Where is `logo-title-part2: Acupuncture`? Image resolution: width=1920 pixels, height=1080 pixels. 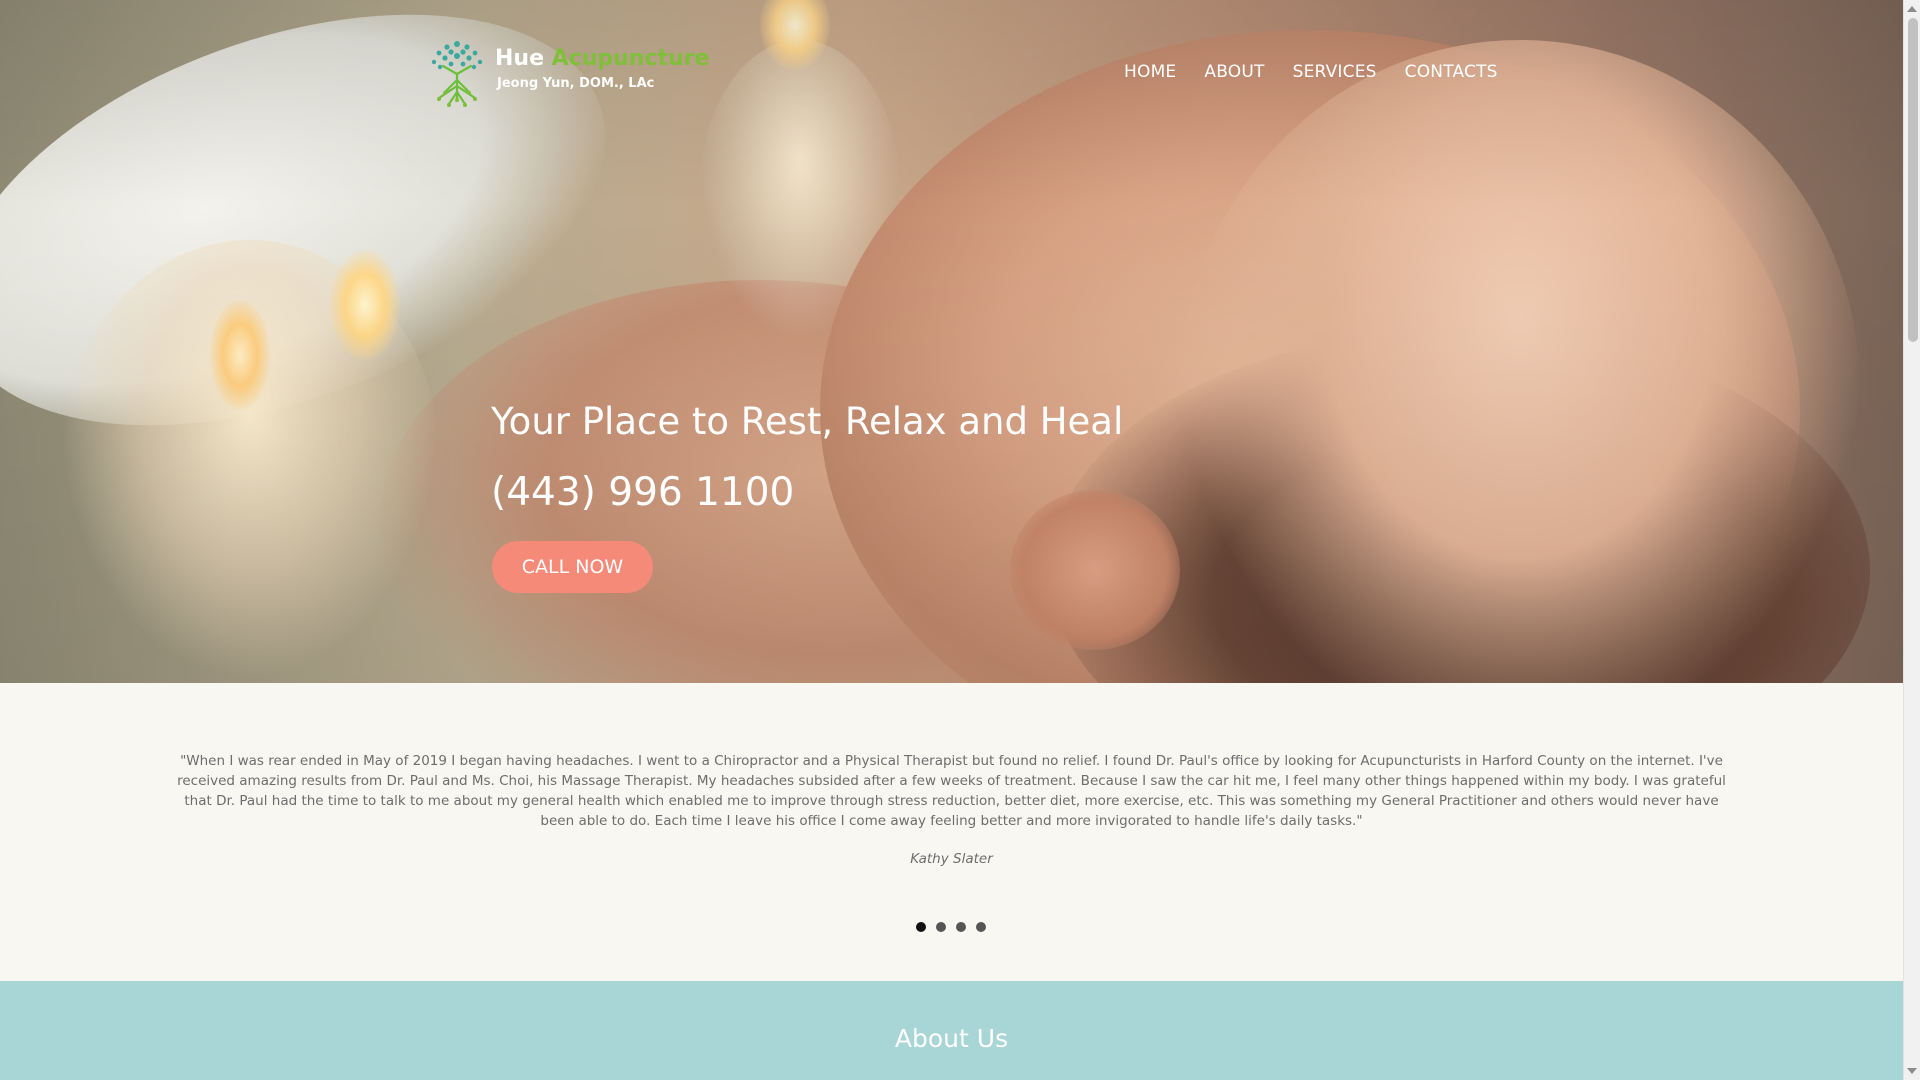 logo-title-part2: Acupuncture is located at coordinates (630, 58).